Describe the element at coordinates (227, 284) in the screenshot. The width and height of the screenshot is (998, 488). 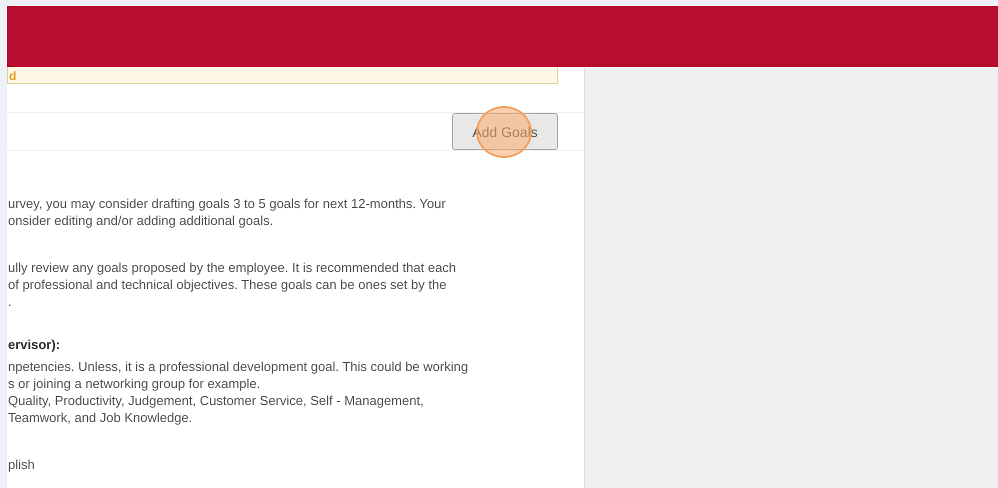
I see `text-line: of professional and technical objectives. These goals can be ones set by the` at that location.